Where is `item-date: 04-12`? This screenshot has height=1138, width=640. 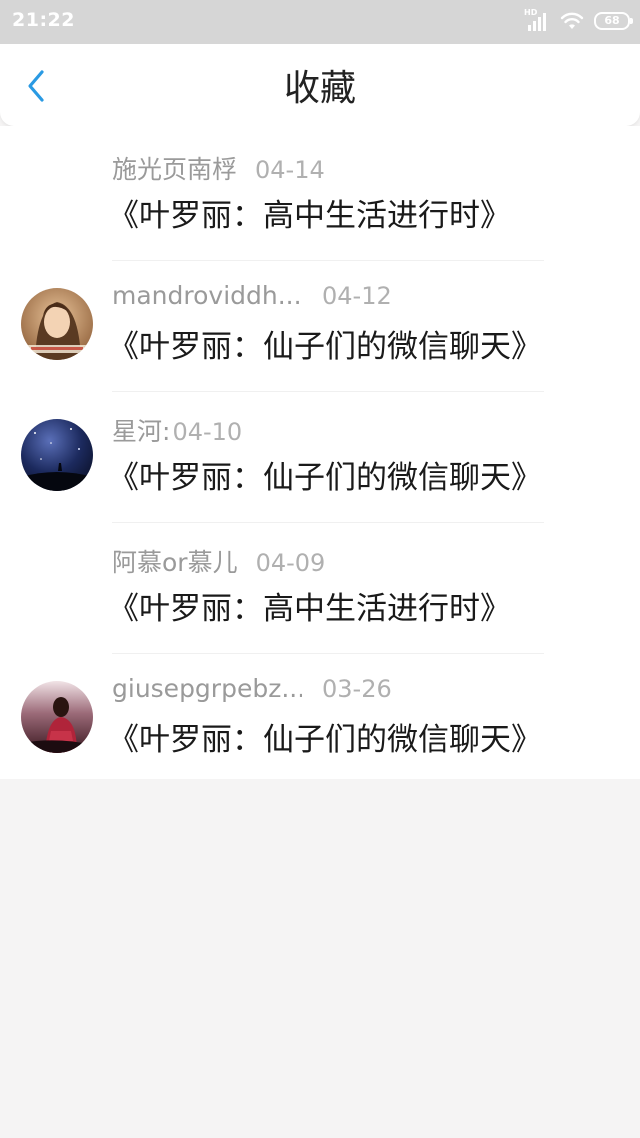
item-date: 04-12 is located at coordinates (357, 296).